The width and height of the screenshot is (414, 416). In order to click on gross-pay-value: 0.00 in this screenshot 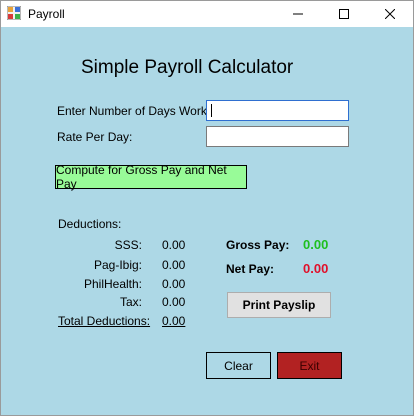, I will do `click(316, 244)`.